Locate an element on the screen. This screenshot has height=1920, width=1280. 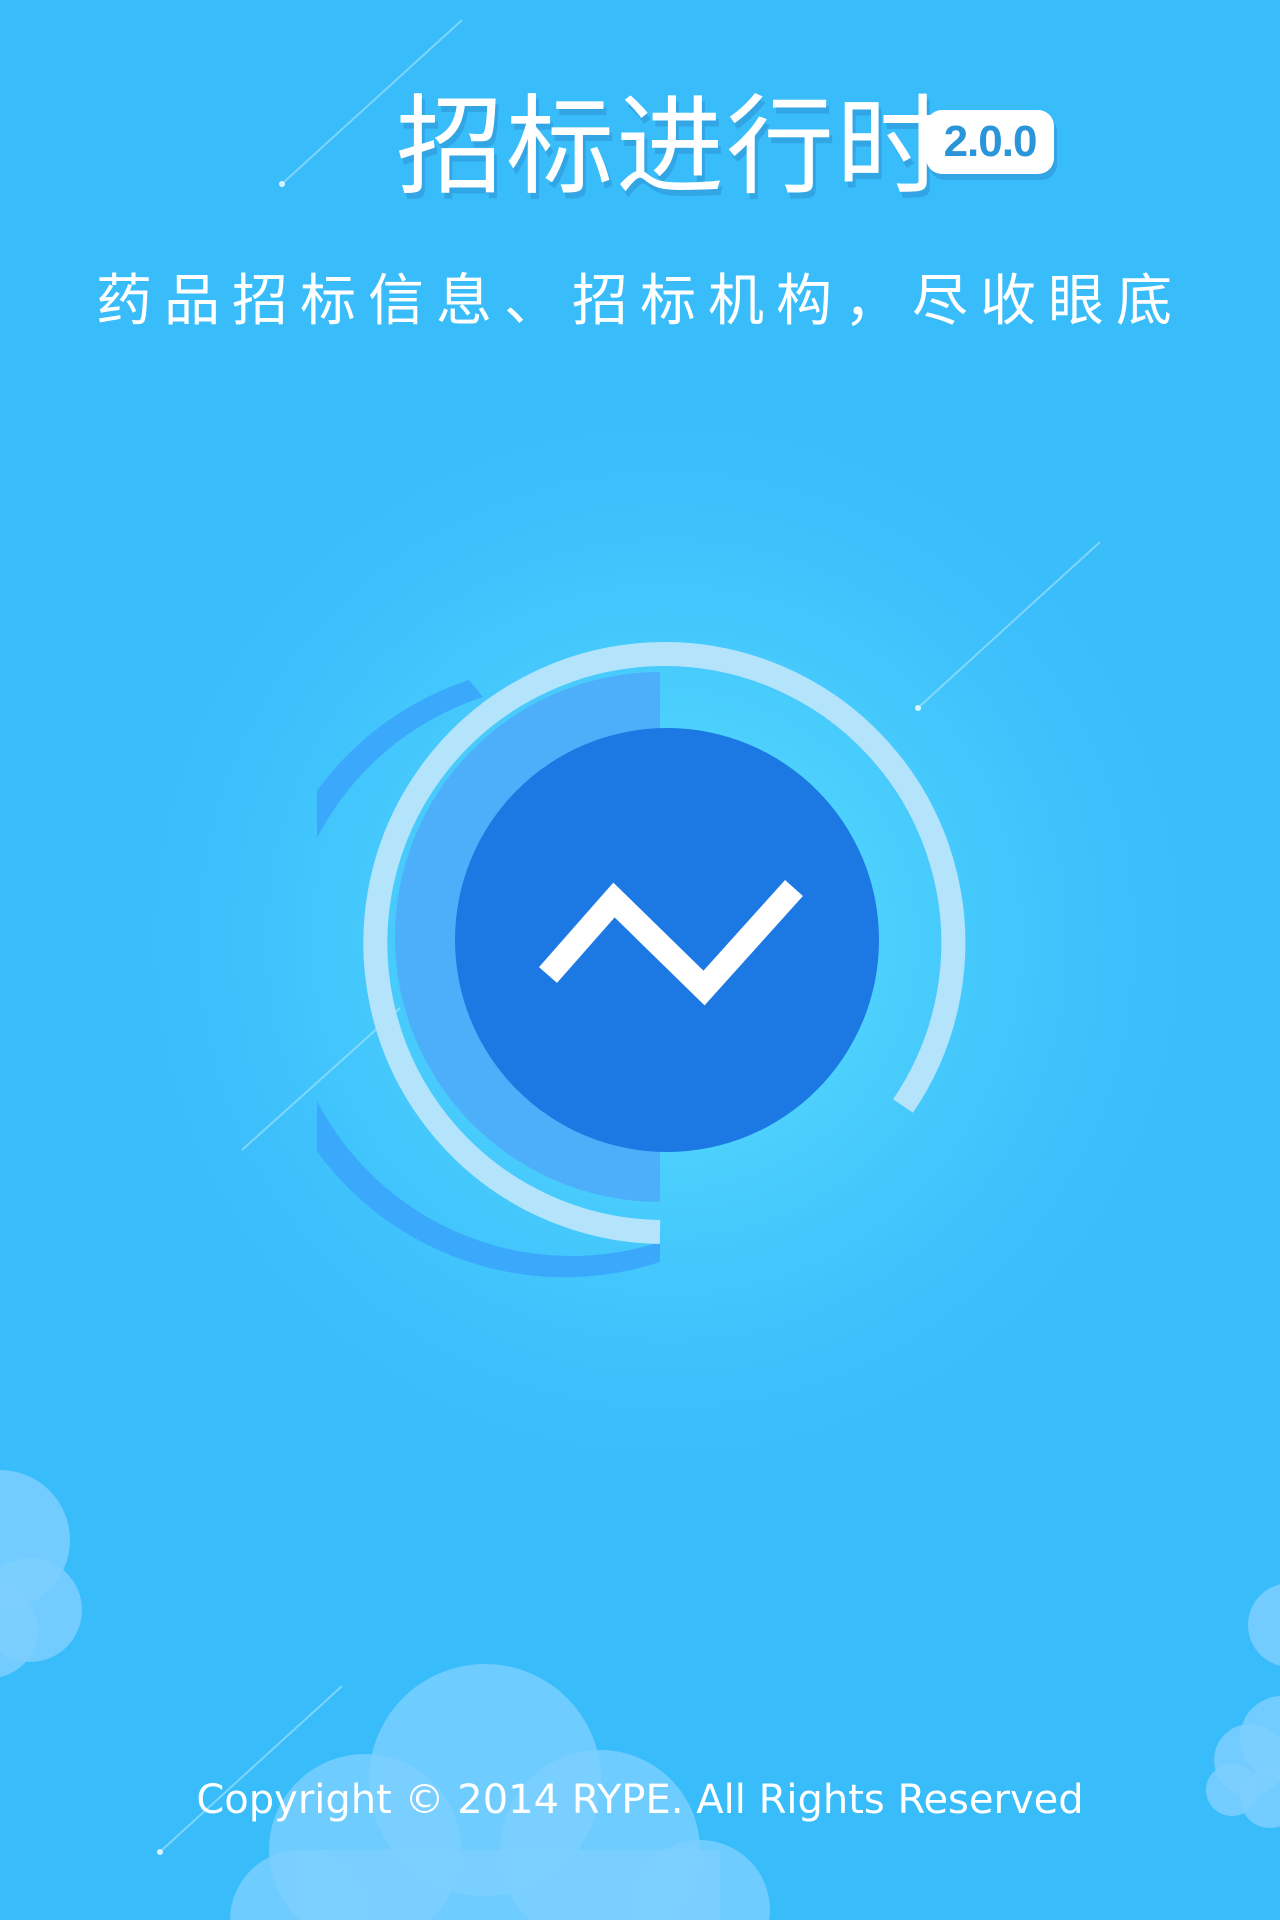
version-badge: 2.0.0 is located at coordinates (990, 142).